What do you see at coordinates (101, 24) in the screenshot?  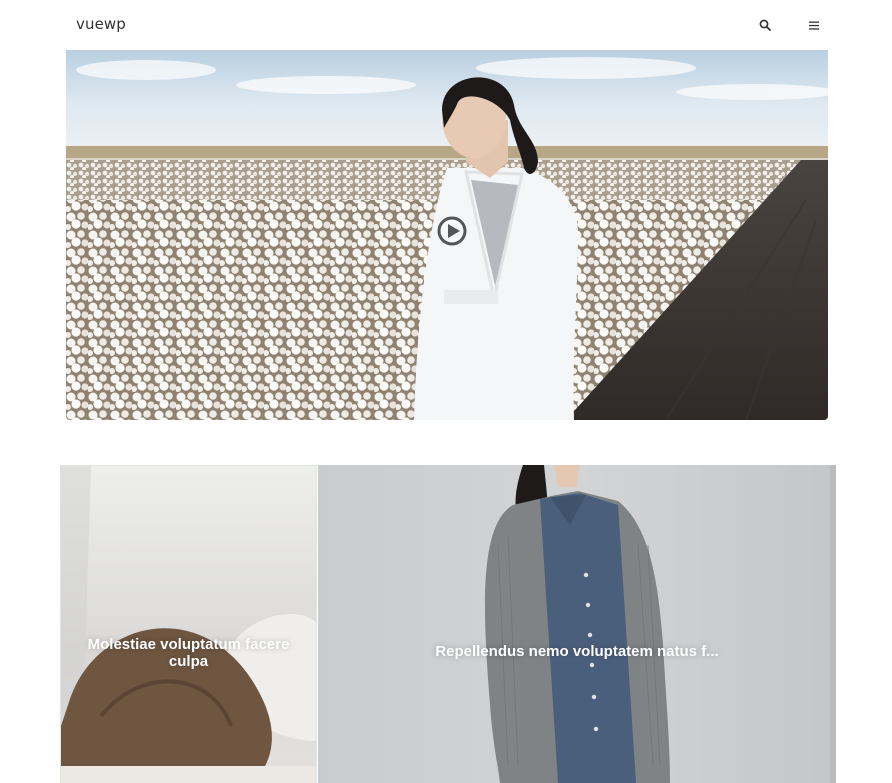 I see `site-logo: vuewp` at bounding box center [101, 24].